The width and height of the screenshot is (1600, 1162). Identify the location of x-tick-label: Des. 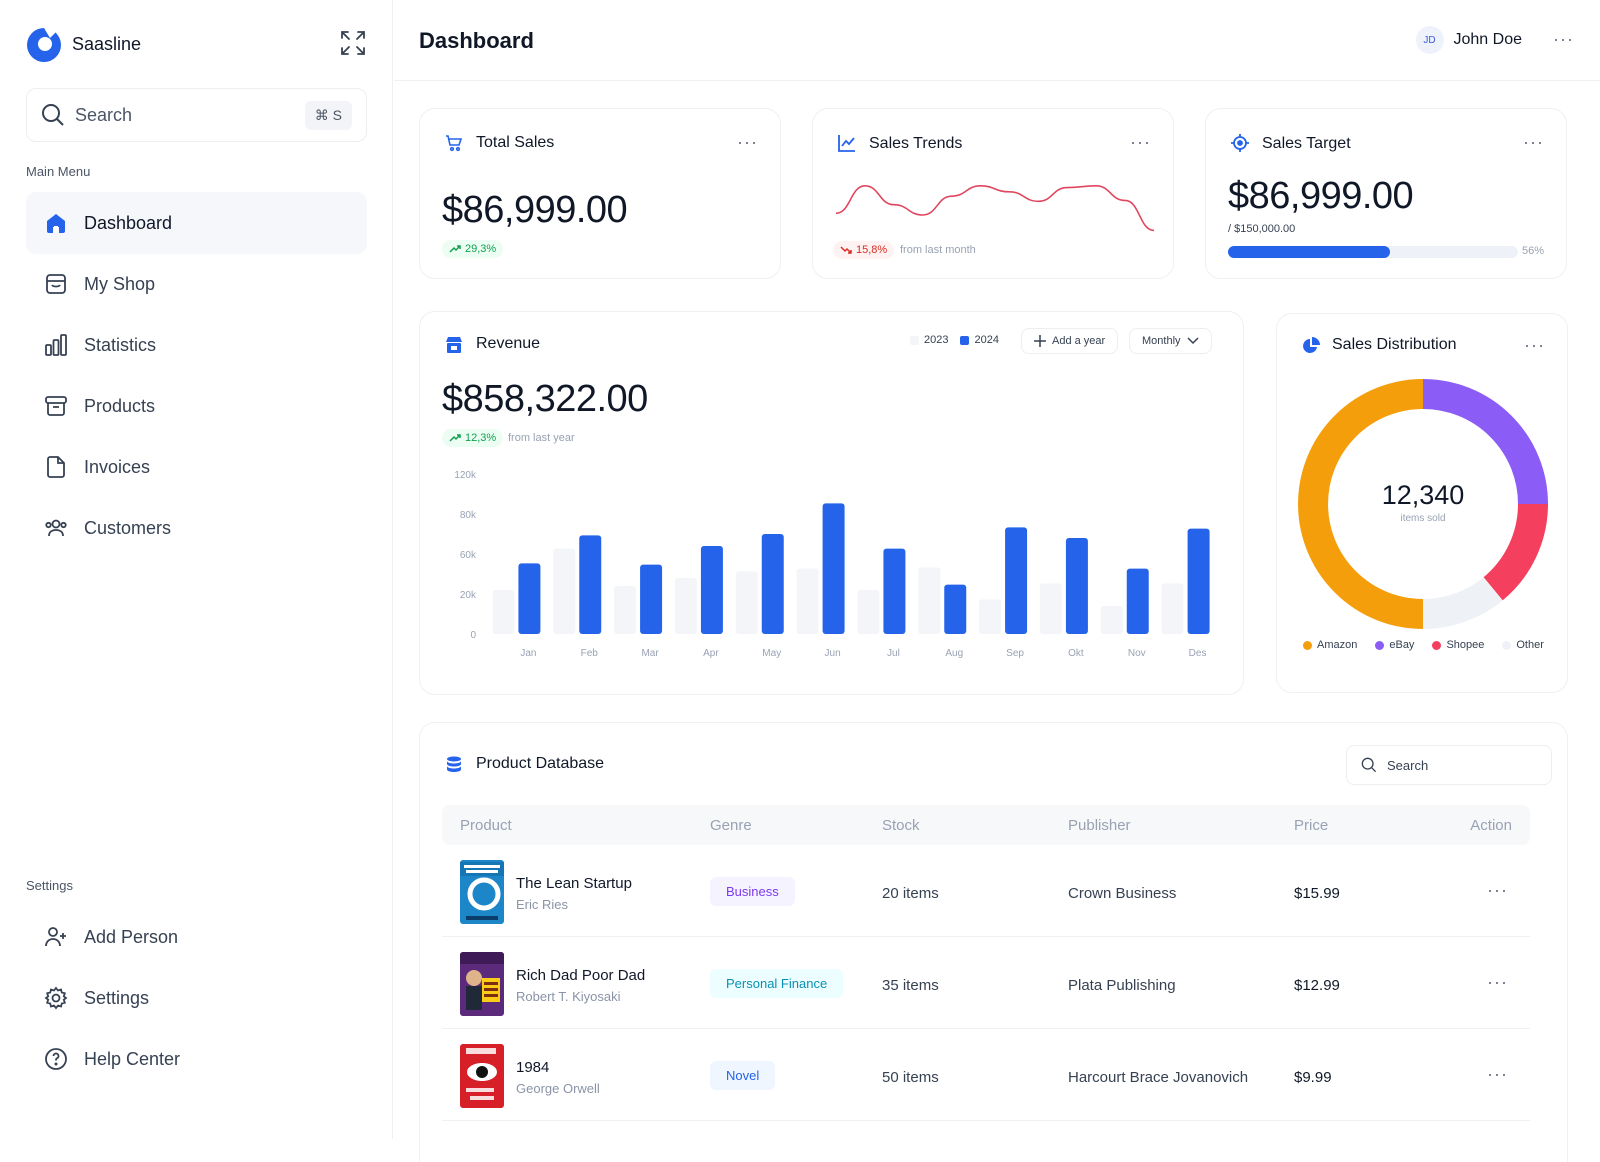
(1198, 653).